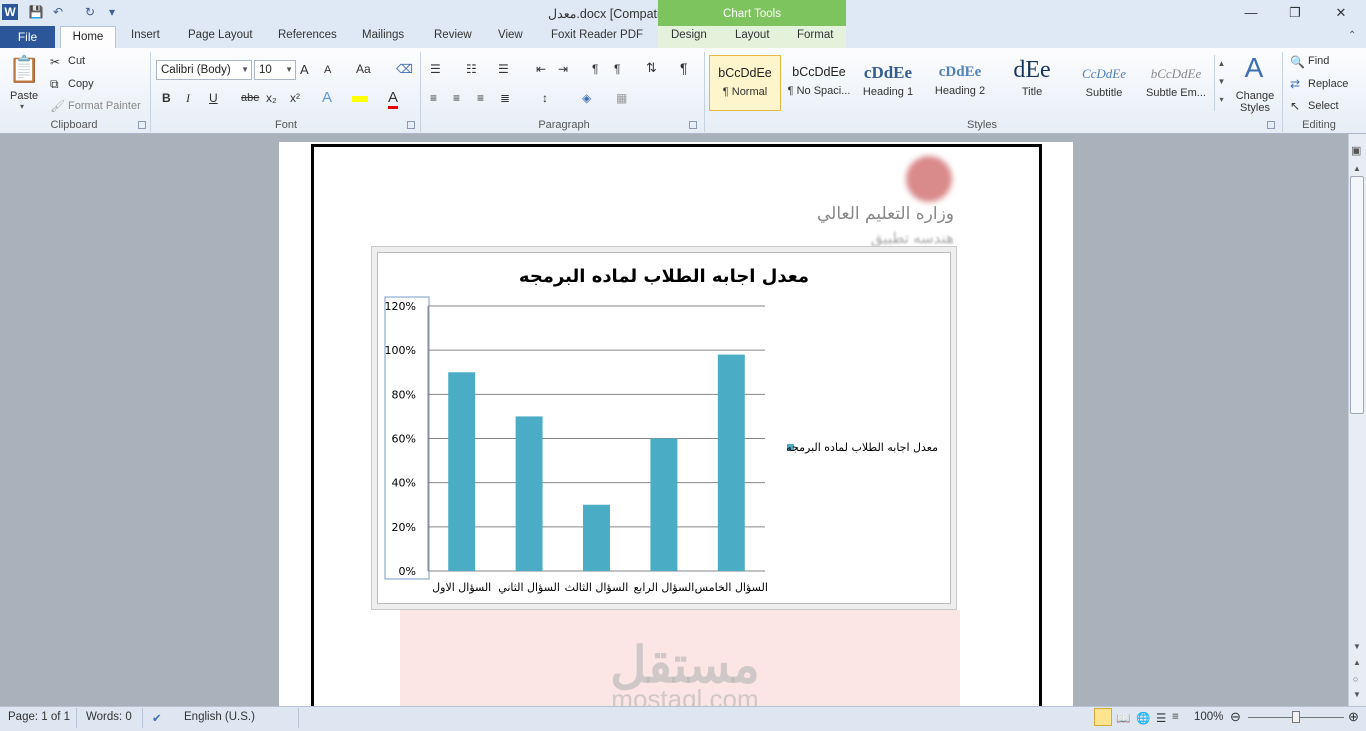 The width and height of the screenshot is (1366, 731). What do you see at coordinates (39, 717) in the screenshot?
I see `page-count: Page: 1 of 1` at bounding box center [39, 717].